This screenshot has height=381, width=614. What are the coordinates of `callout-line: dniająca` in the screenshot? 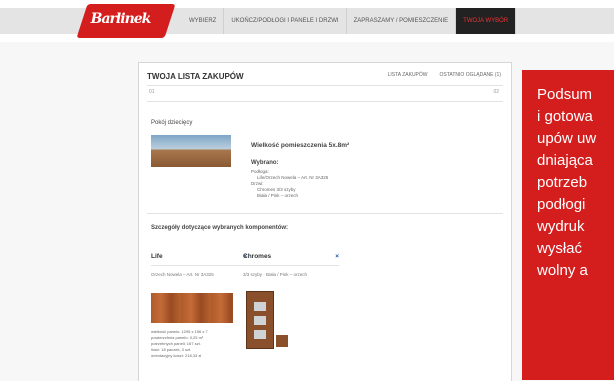 It's located at (565, 160).